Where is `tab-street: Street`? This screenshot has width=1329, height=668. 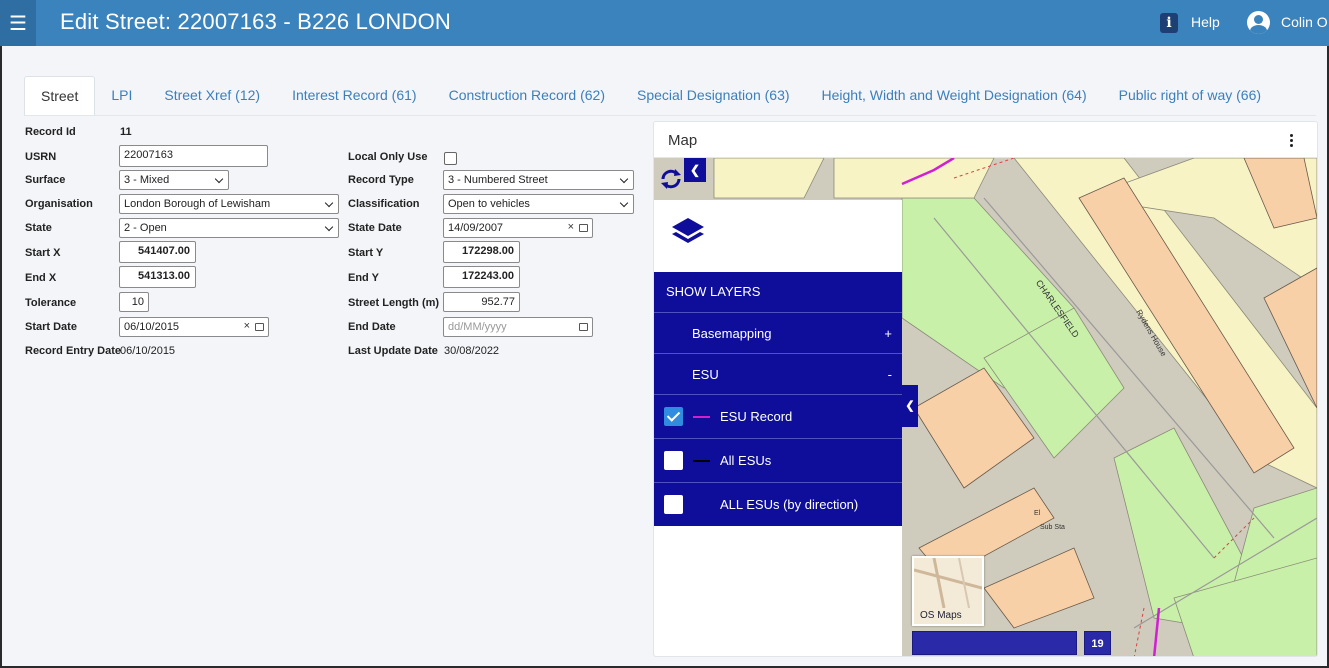
tab-street: Street is located at coordinates (60, 96).